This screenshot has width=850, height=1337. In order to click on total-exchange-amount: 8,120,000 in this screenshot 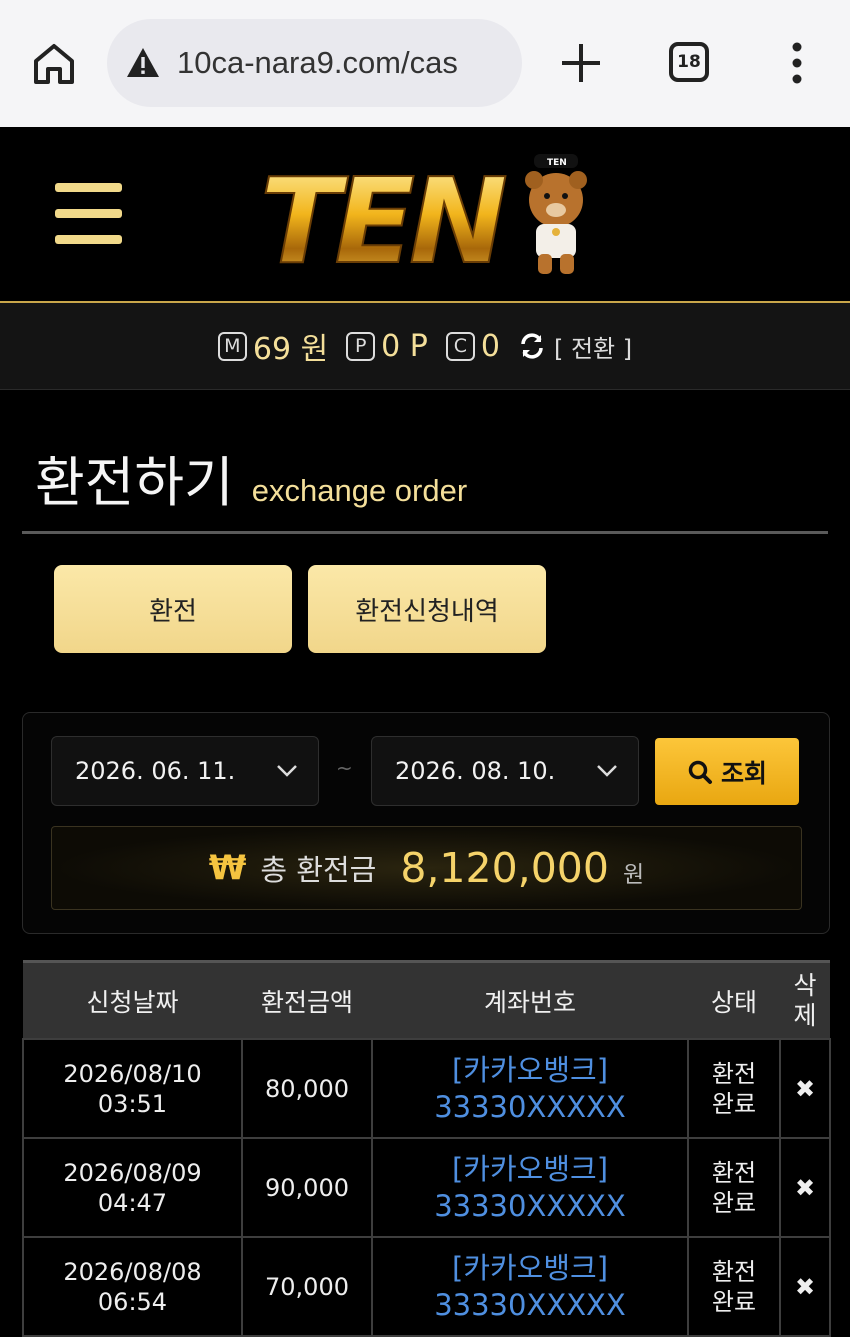, I will do `click(504, 868)`.